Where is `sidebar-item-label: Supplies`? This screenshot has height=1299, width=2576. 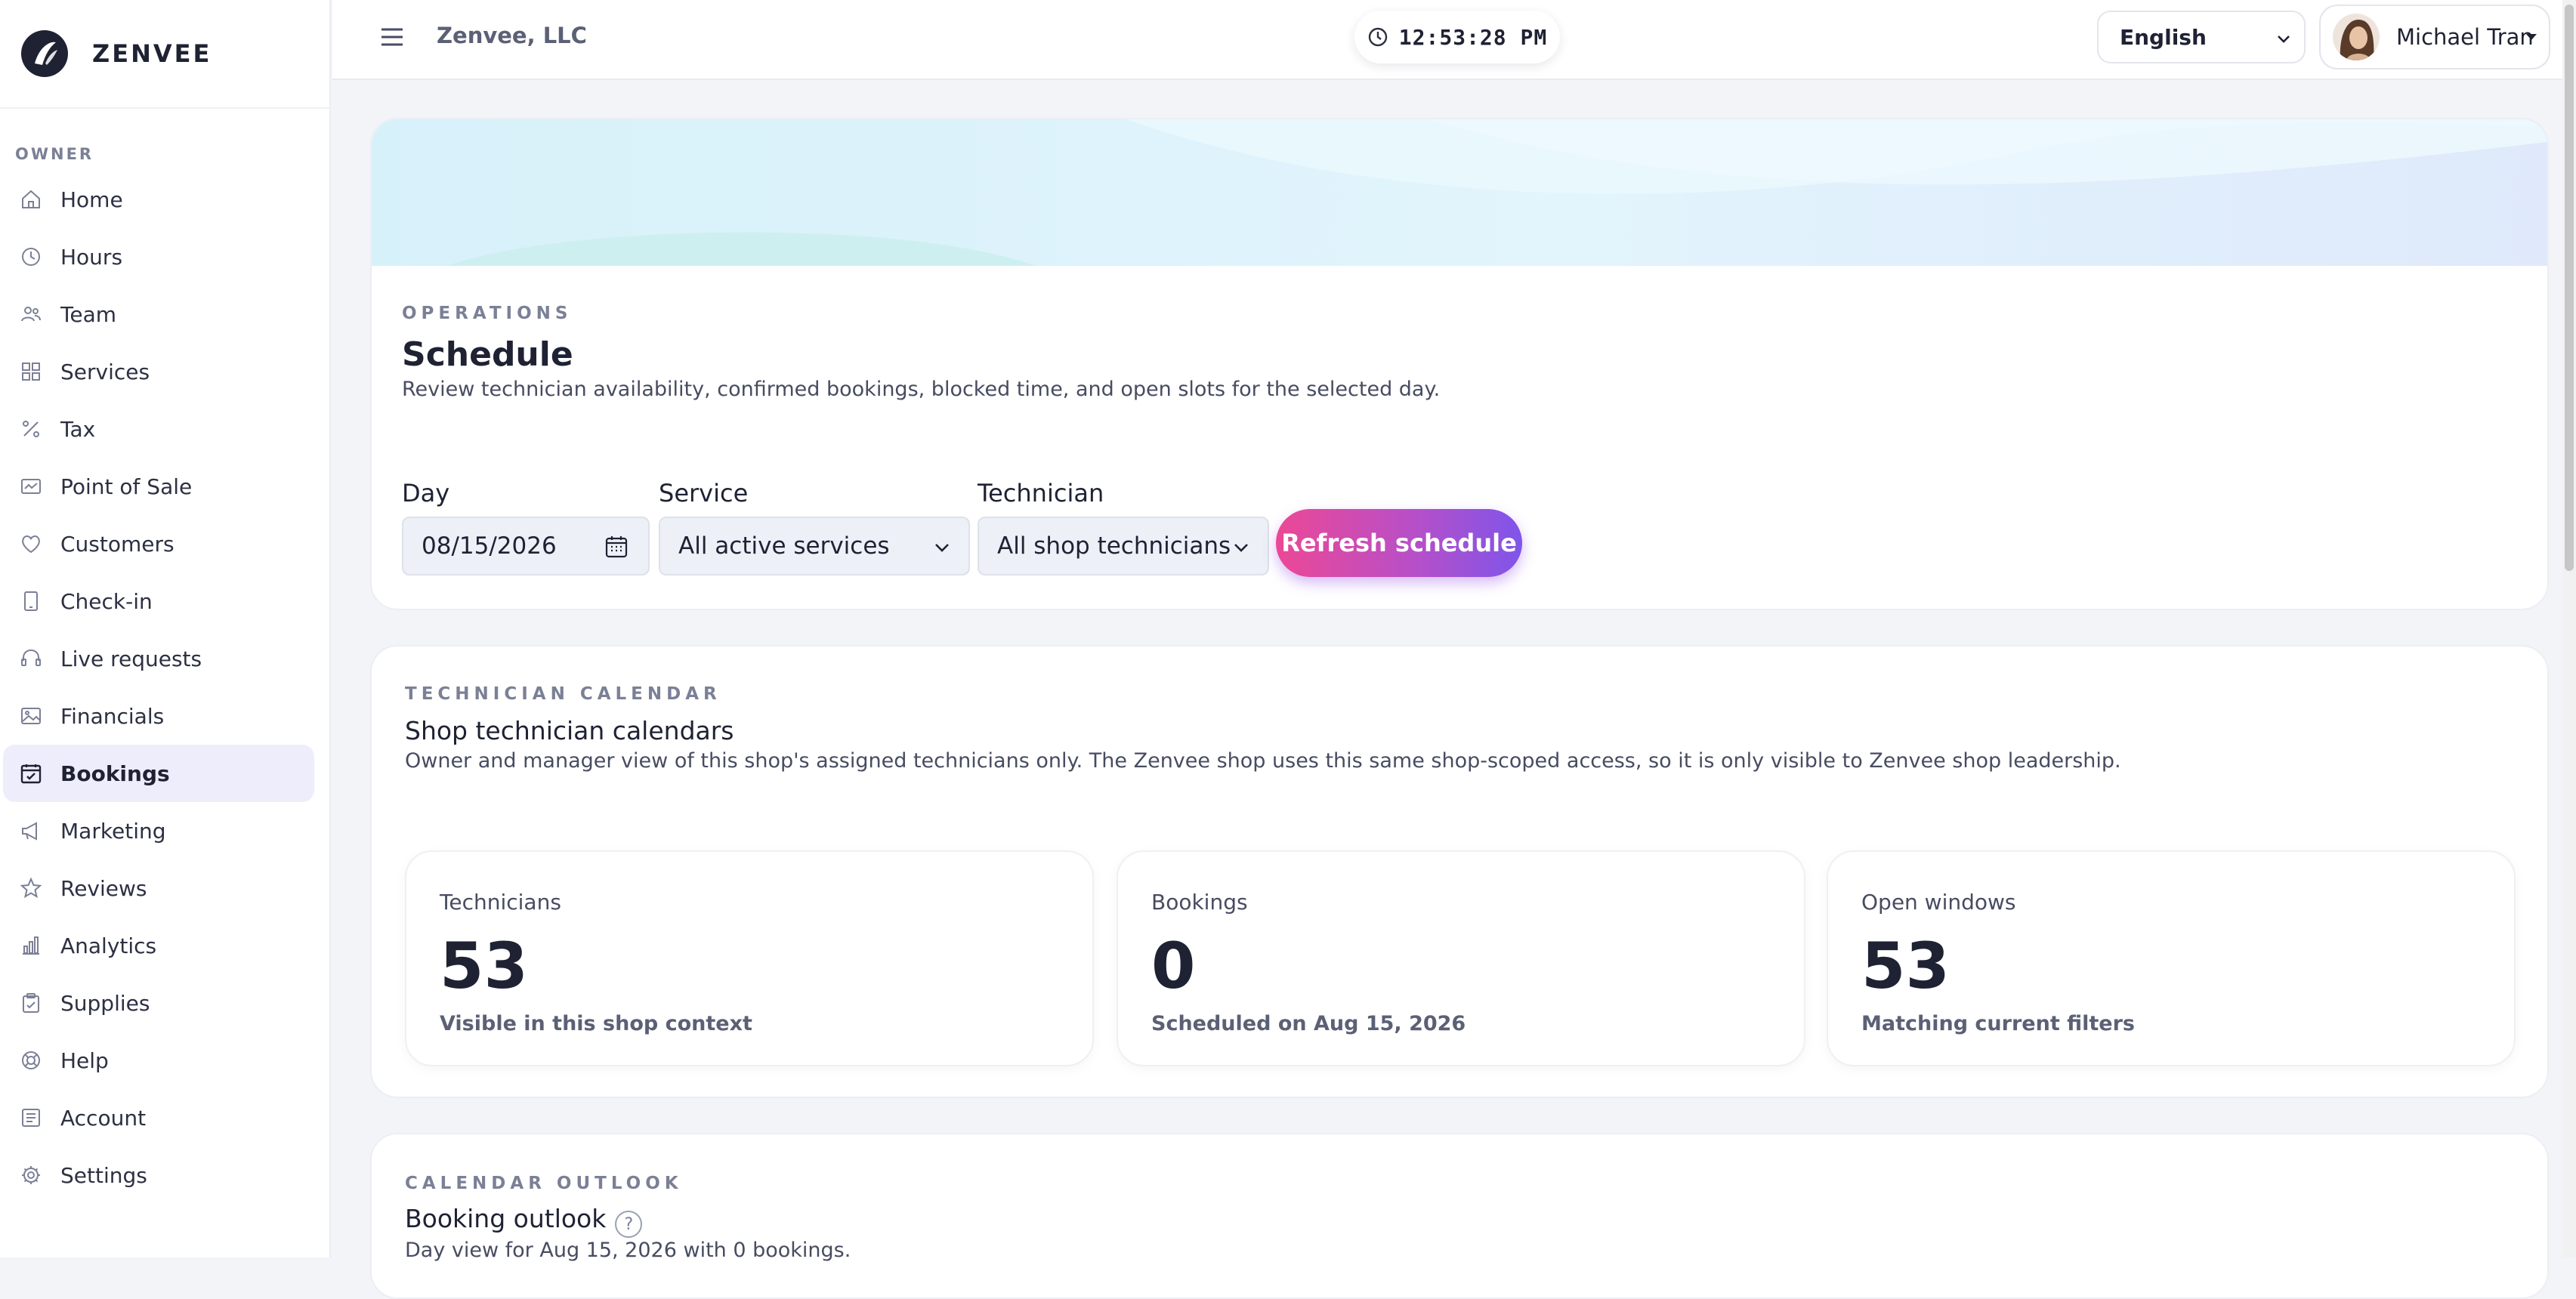
sidebar-item-label: Supplies is located at coordinates (105, 1003).